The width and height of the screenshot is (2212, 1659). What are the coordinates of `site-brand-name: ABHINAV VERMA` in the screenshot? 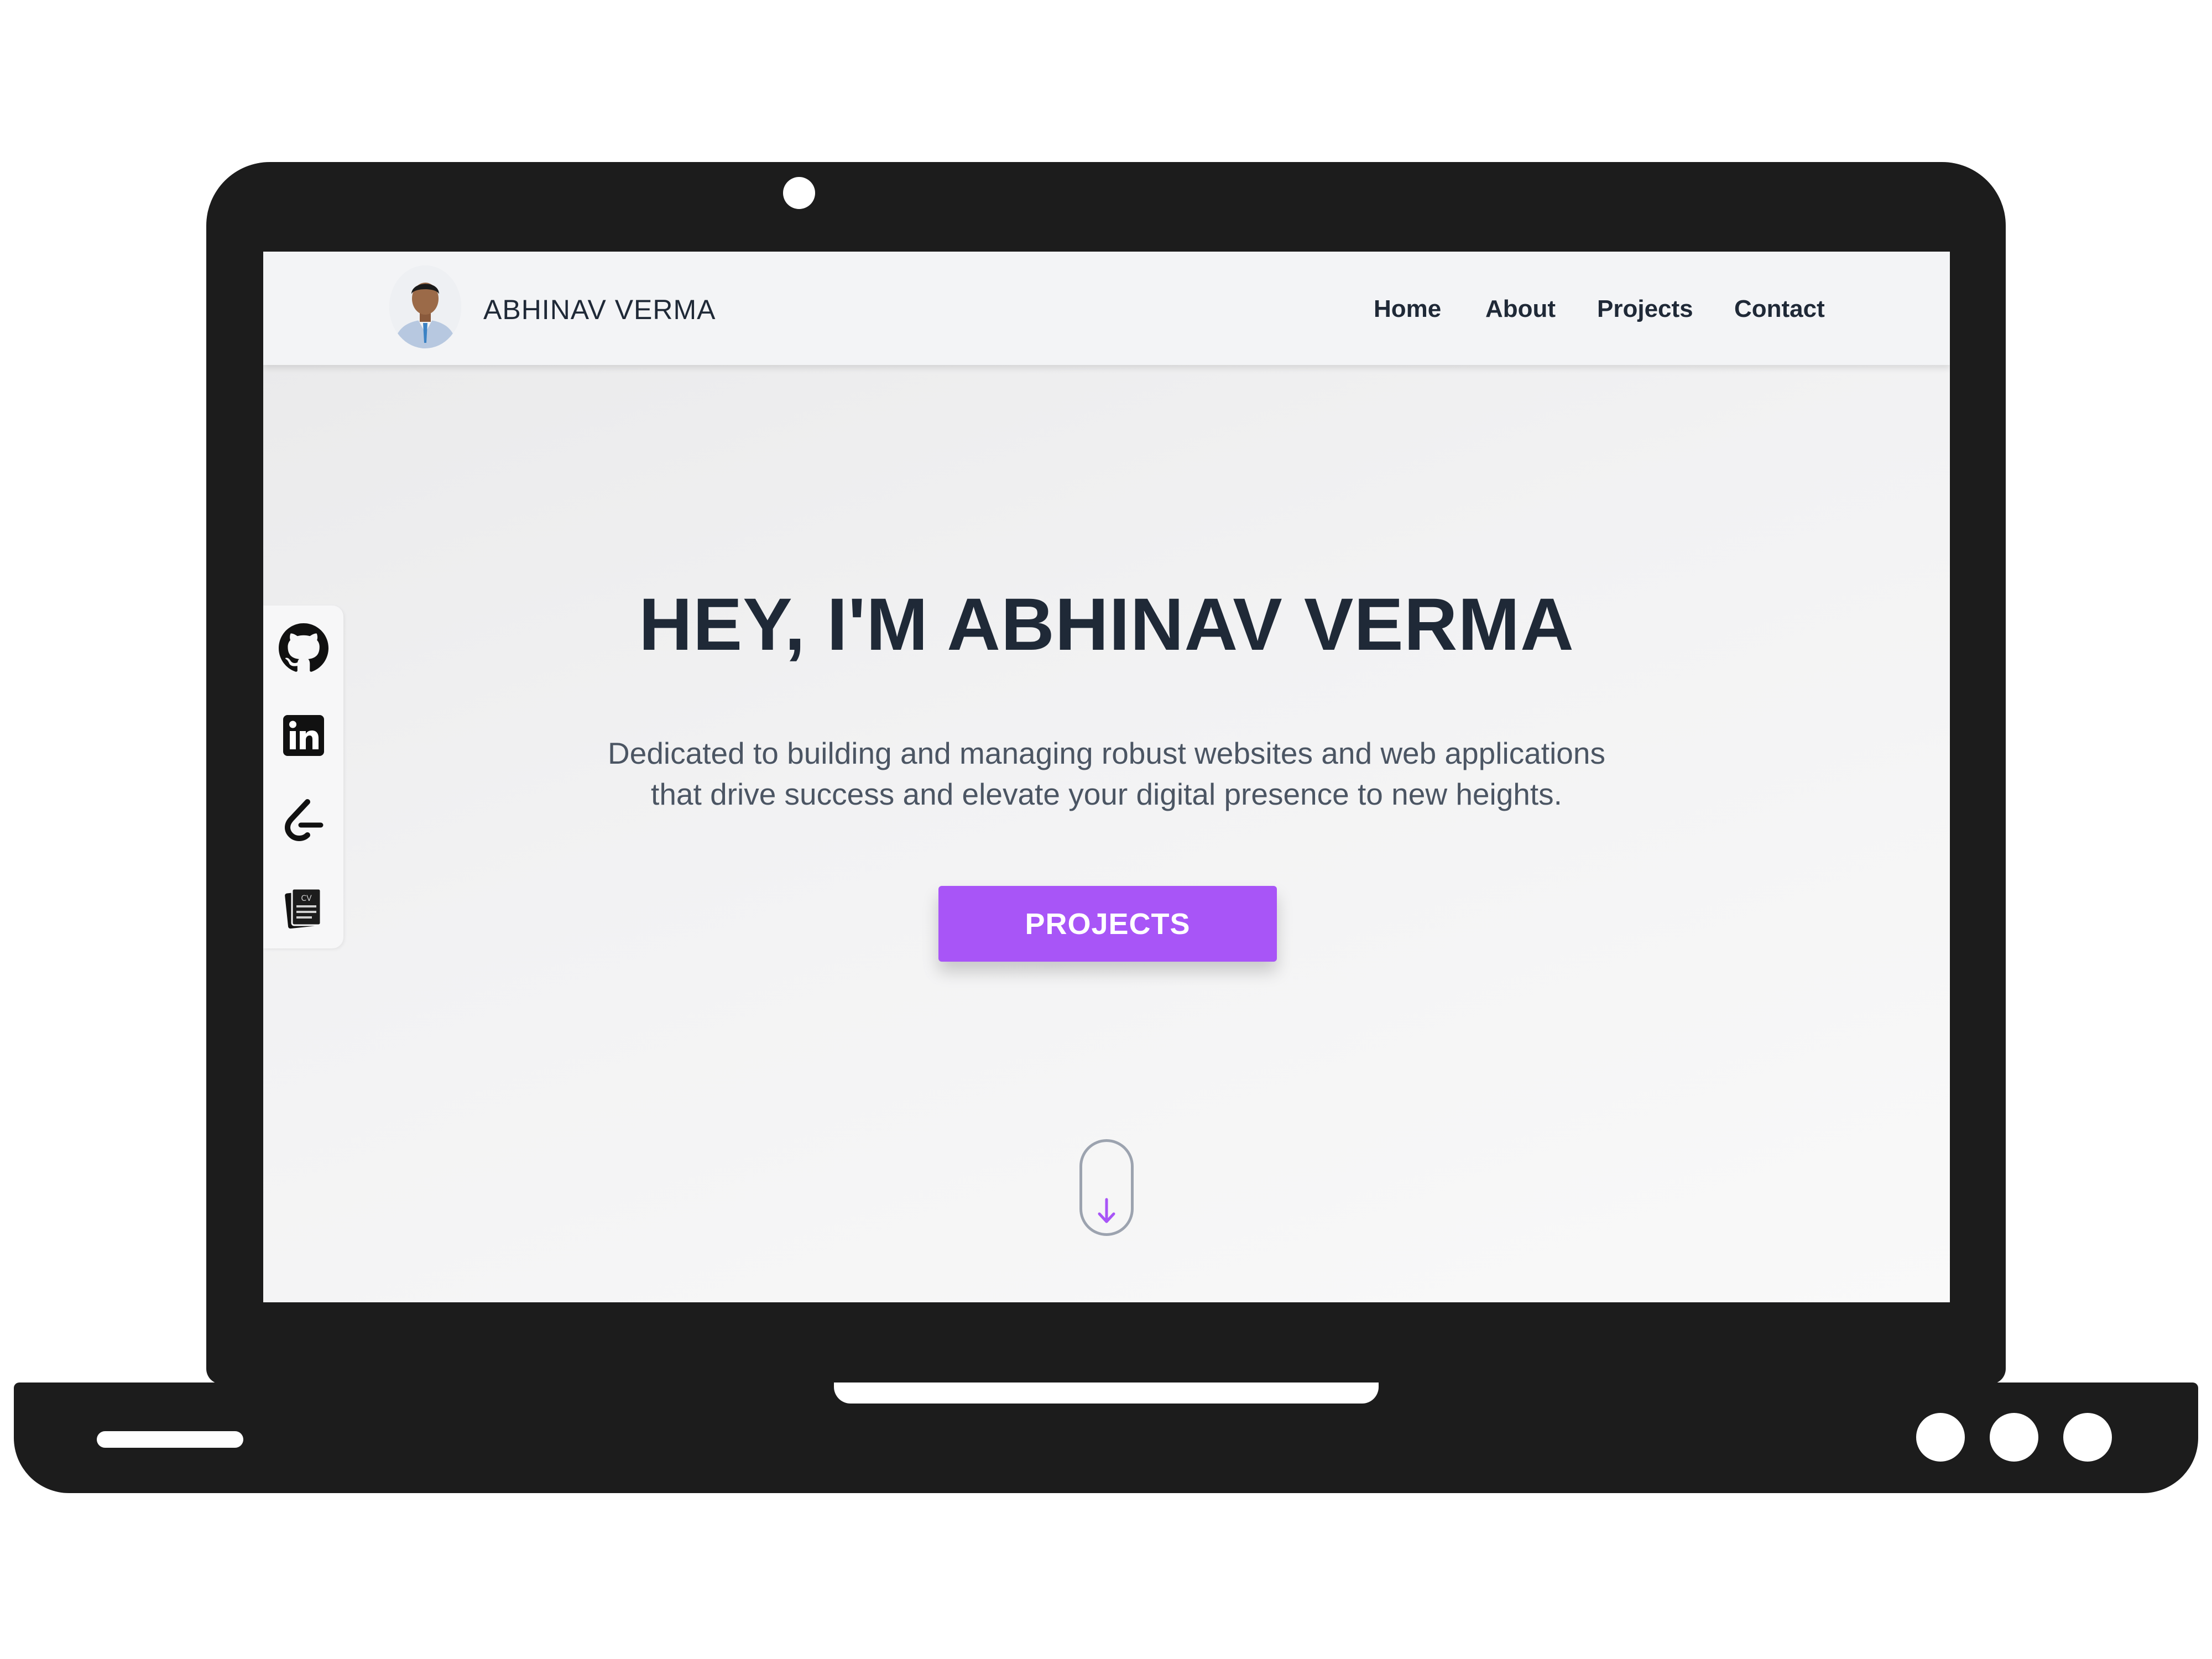 It's located at (600, 310).